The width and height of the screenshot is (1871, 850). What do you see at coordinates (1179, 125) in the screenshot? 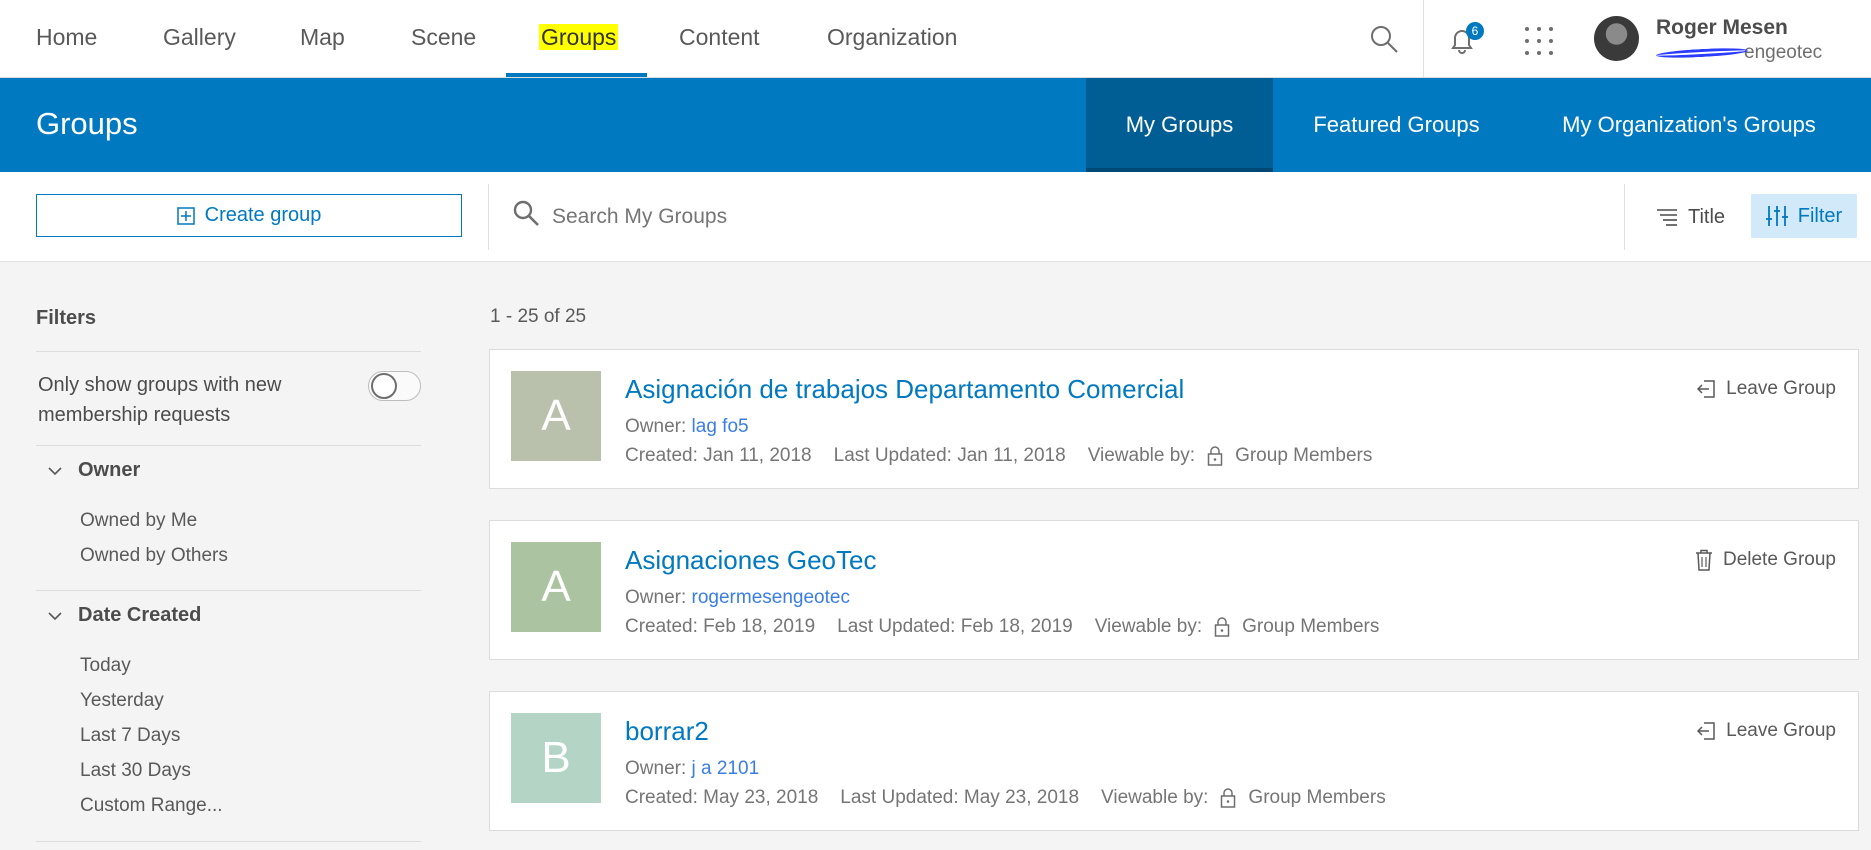
I see `tab-my-groups: My Groups` at bounding box center [1179, 125].